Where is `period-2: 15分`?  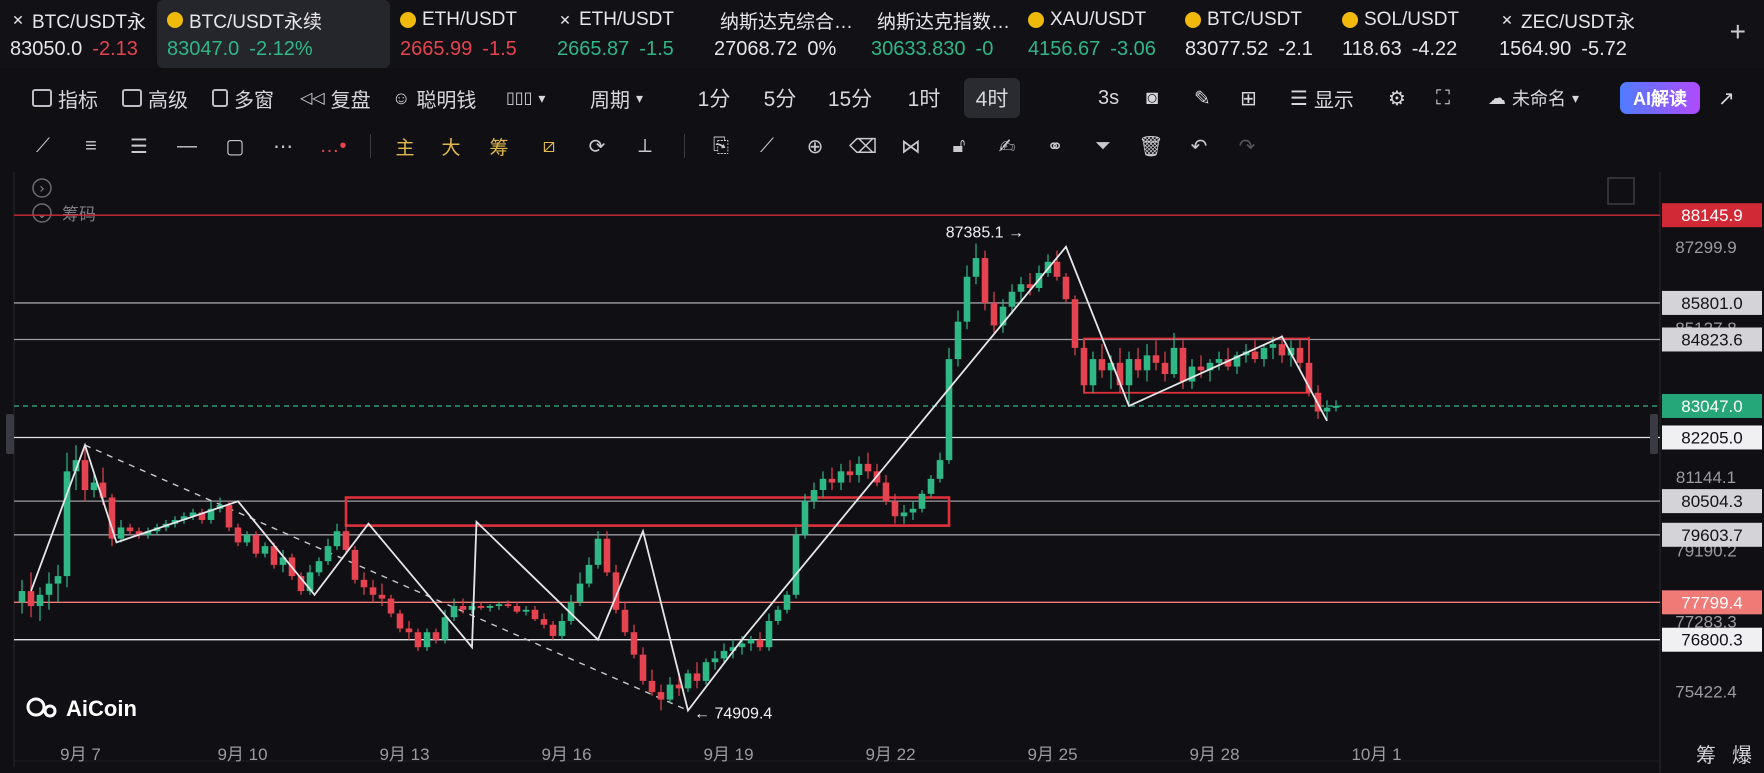
period-2: 15分 is located at coordinates (850, 98).